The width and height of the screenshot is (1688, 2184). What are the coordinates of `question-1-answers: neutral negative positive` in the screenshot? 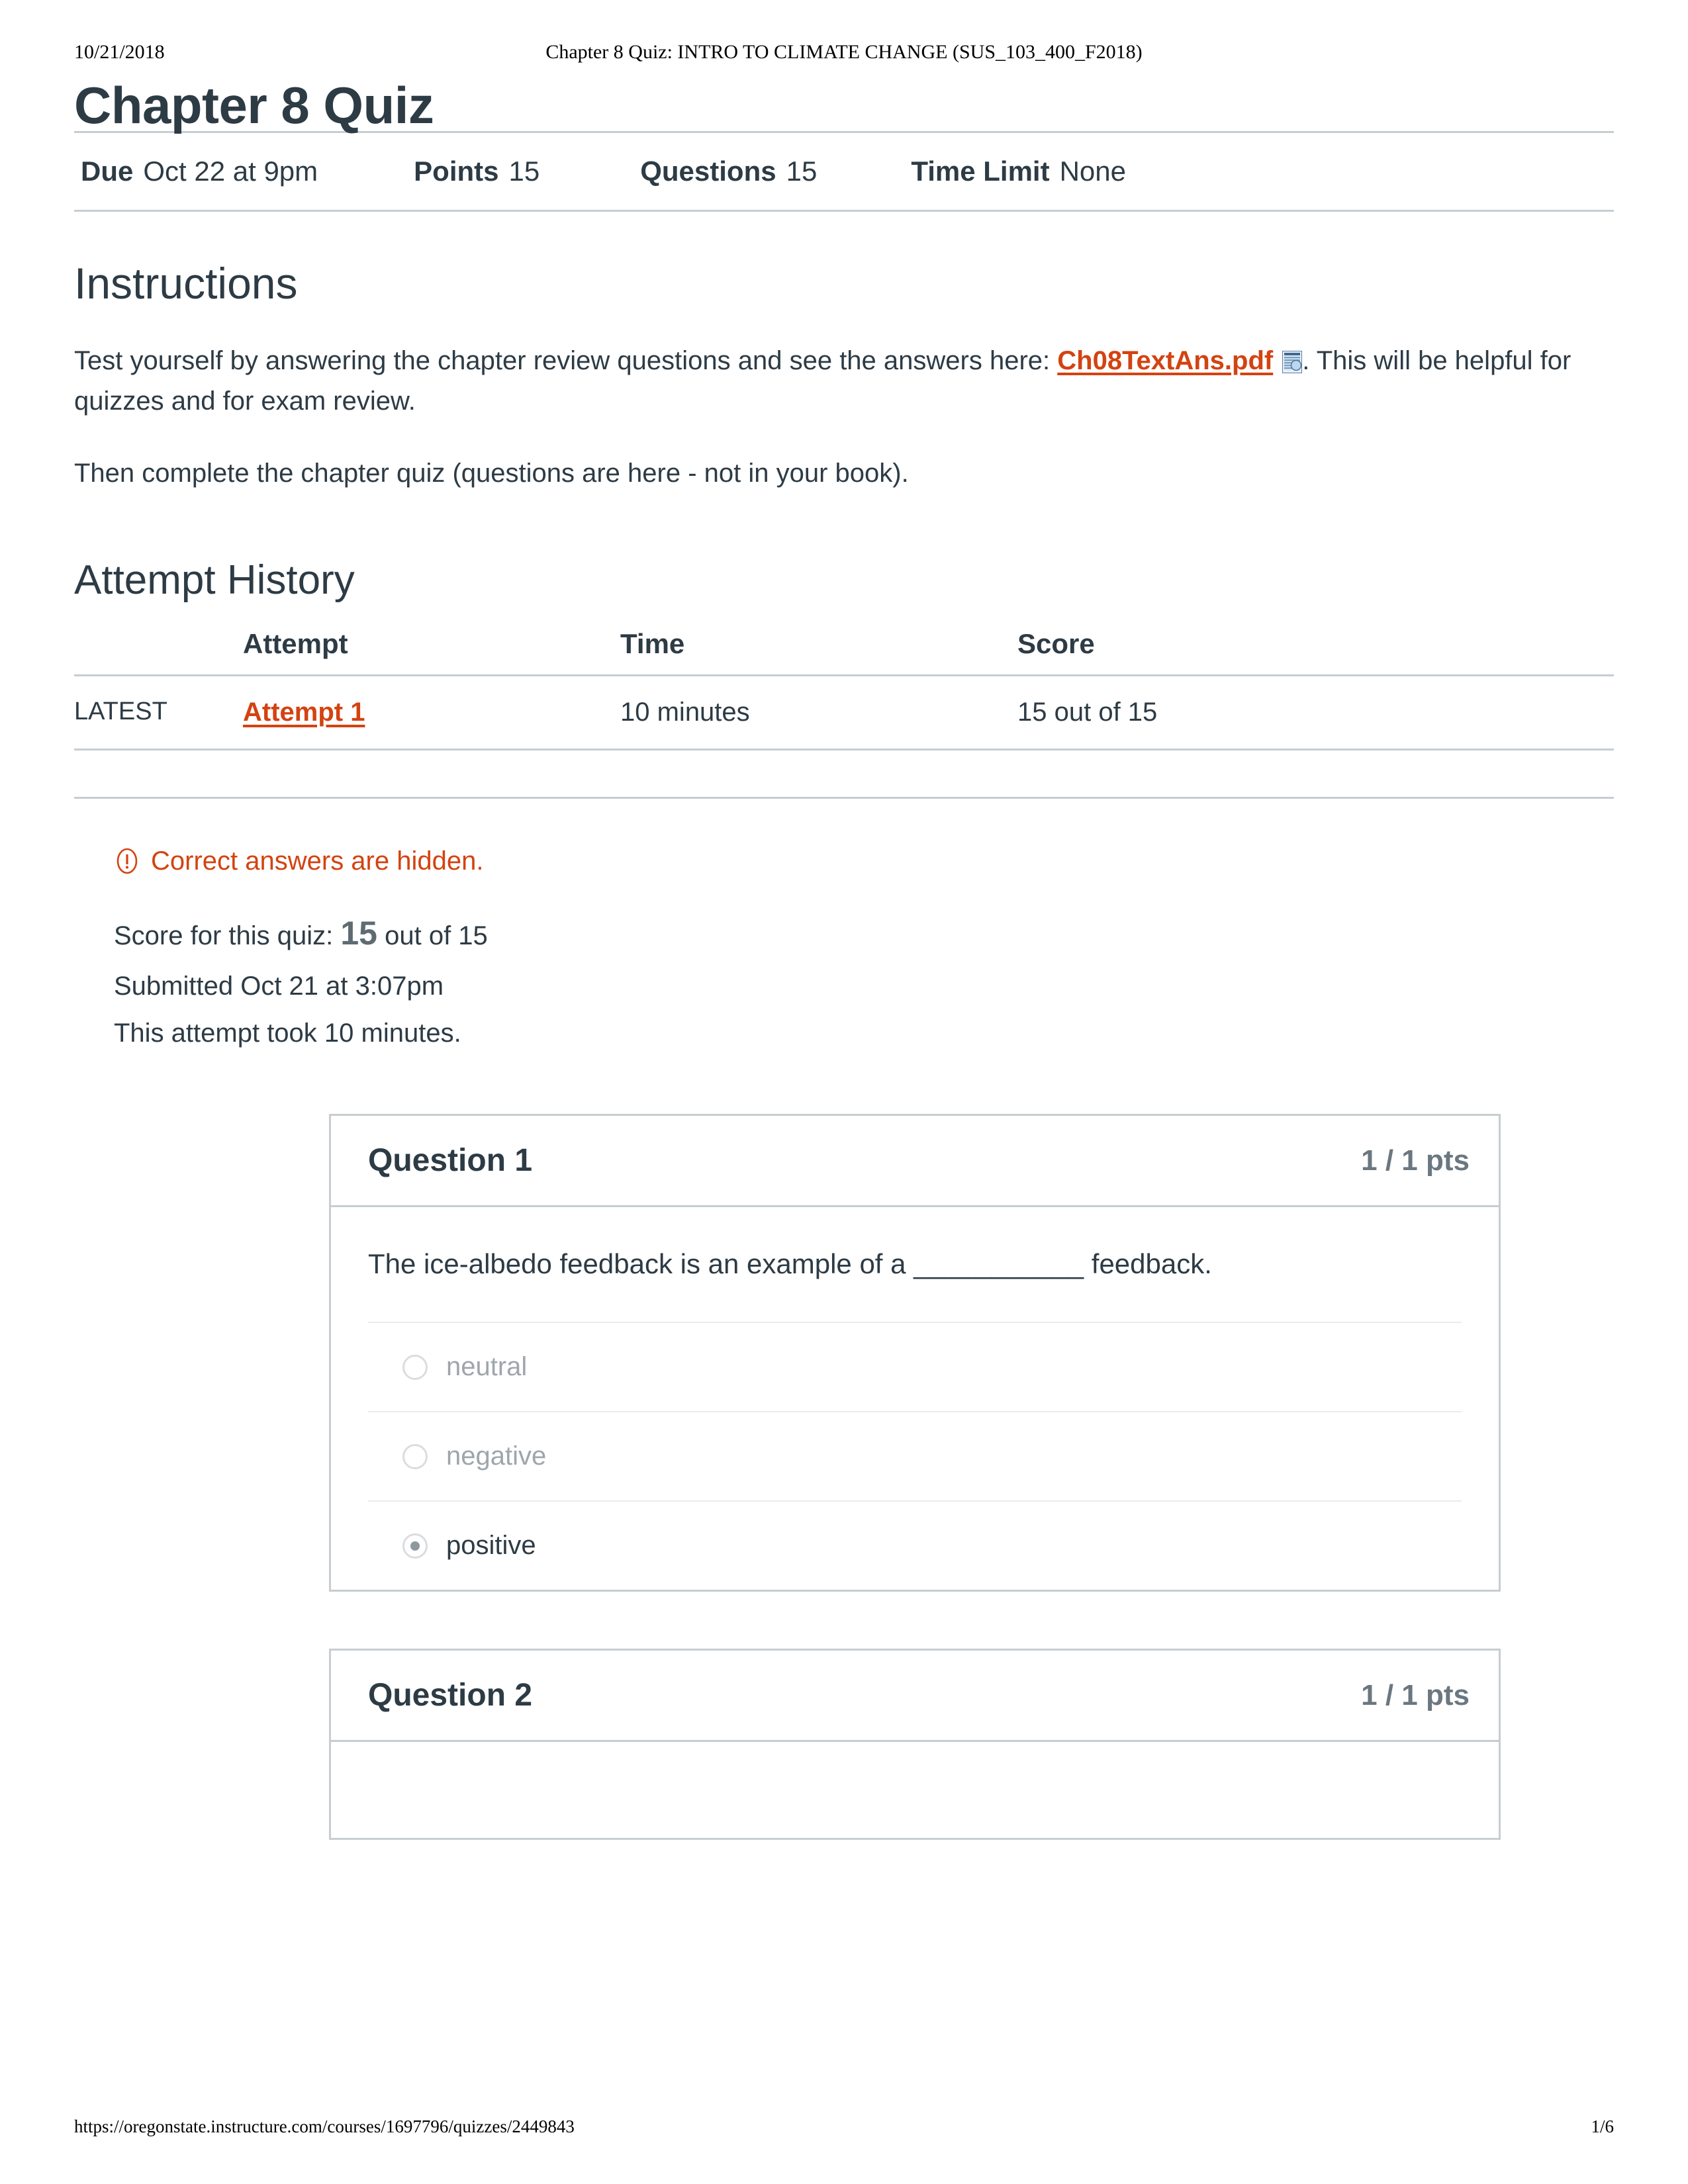 It's located at (915, 1456).